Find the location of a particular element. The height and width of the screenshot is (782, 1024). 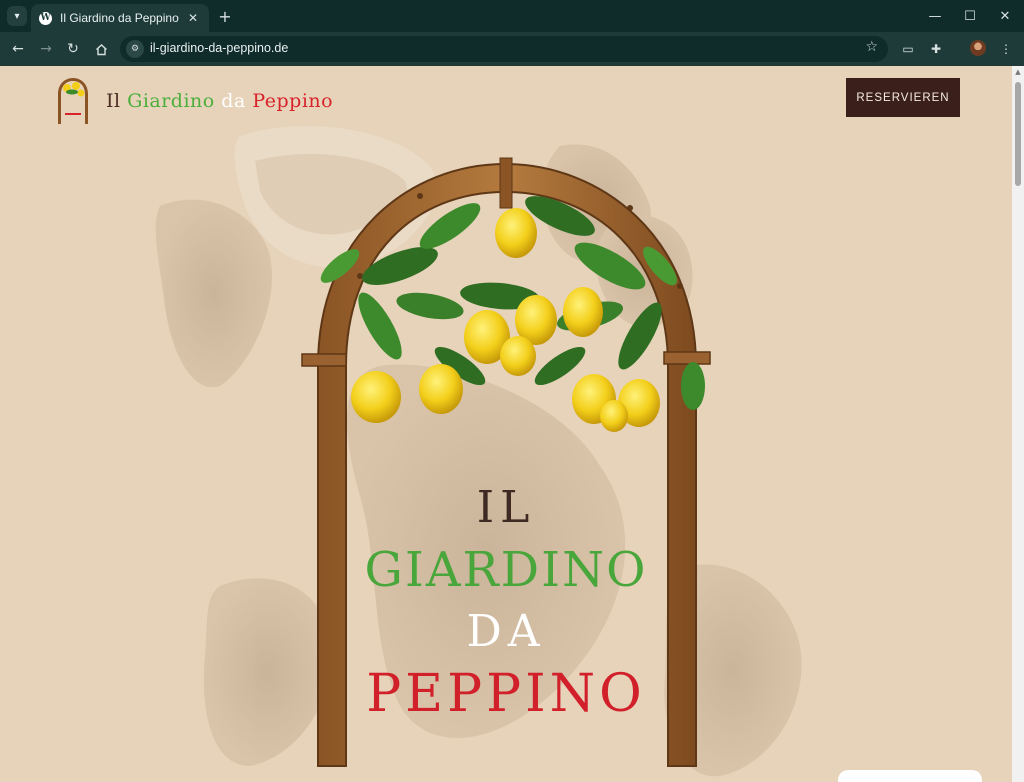

tab-title: Il Giardino da Peppino is located at coordinates (119, 18).